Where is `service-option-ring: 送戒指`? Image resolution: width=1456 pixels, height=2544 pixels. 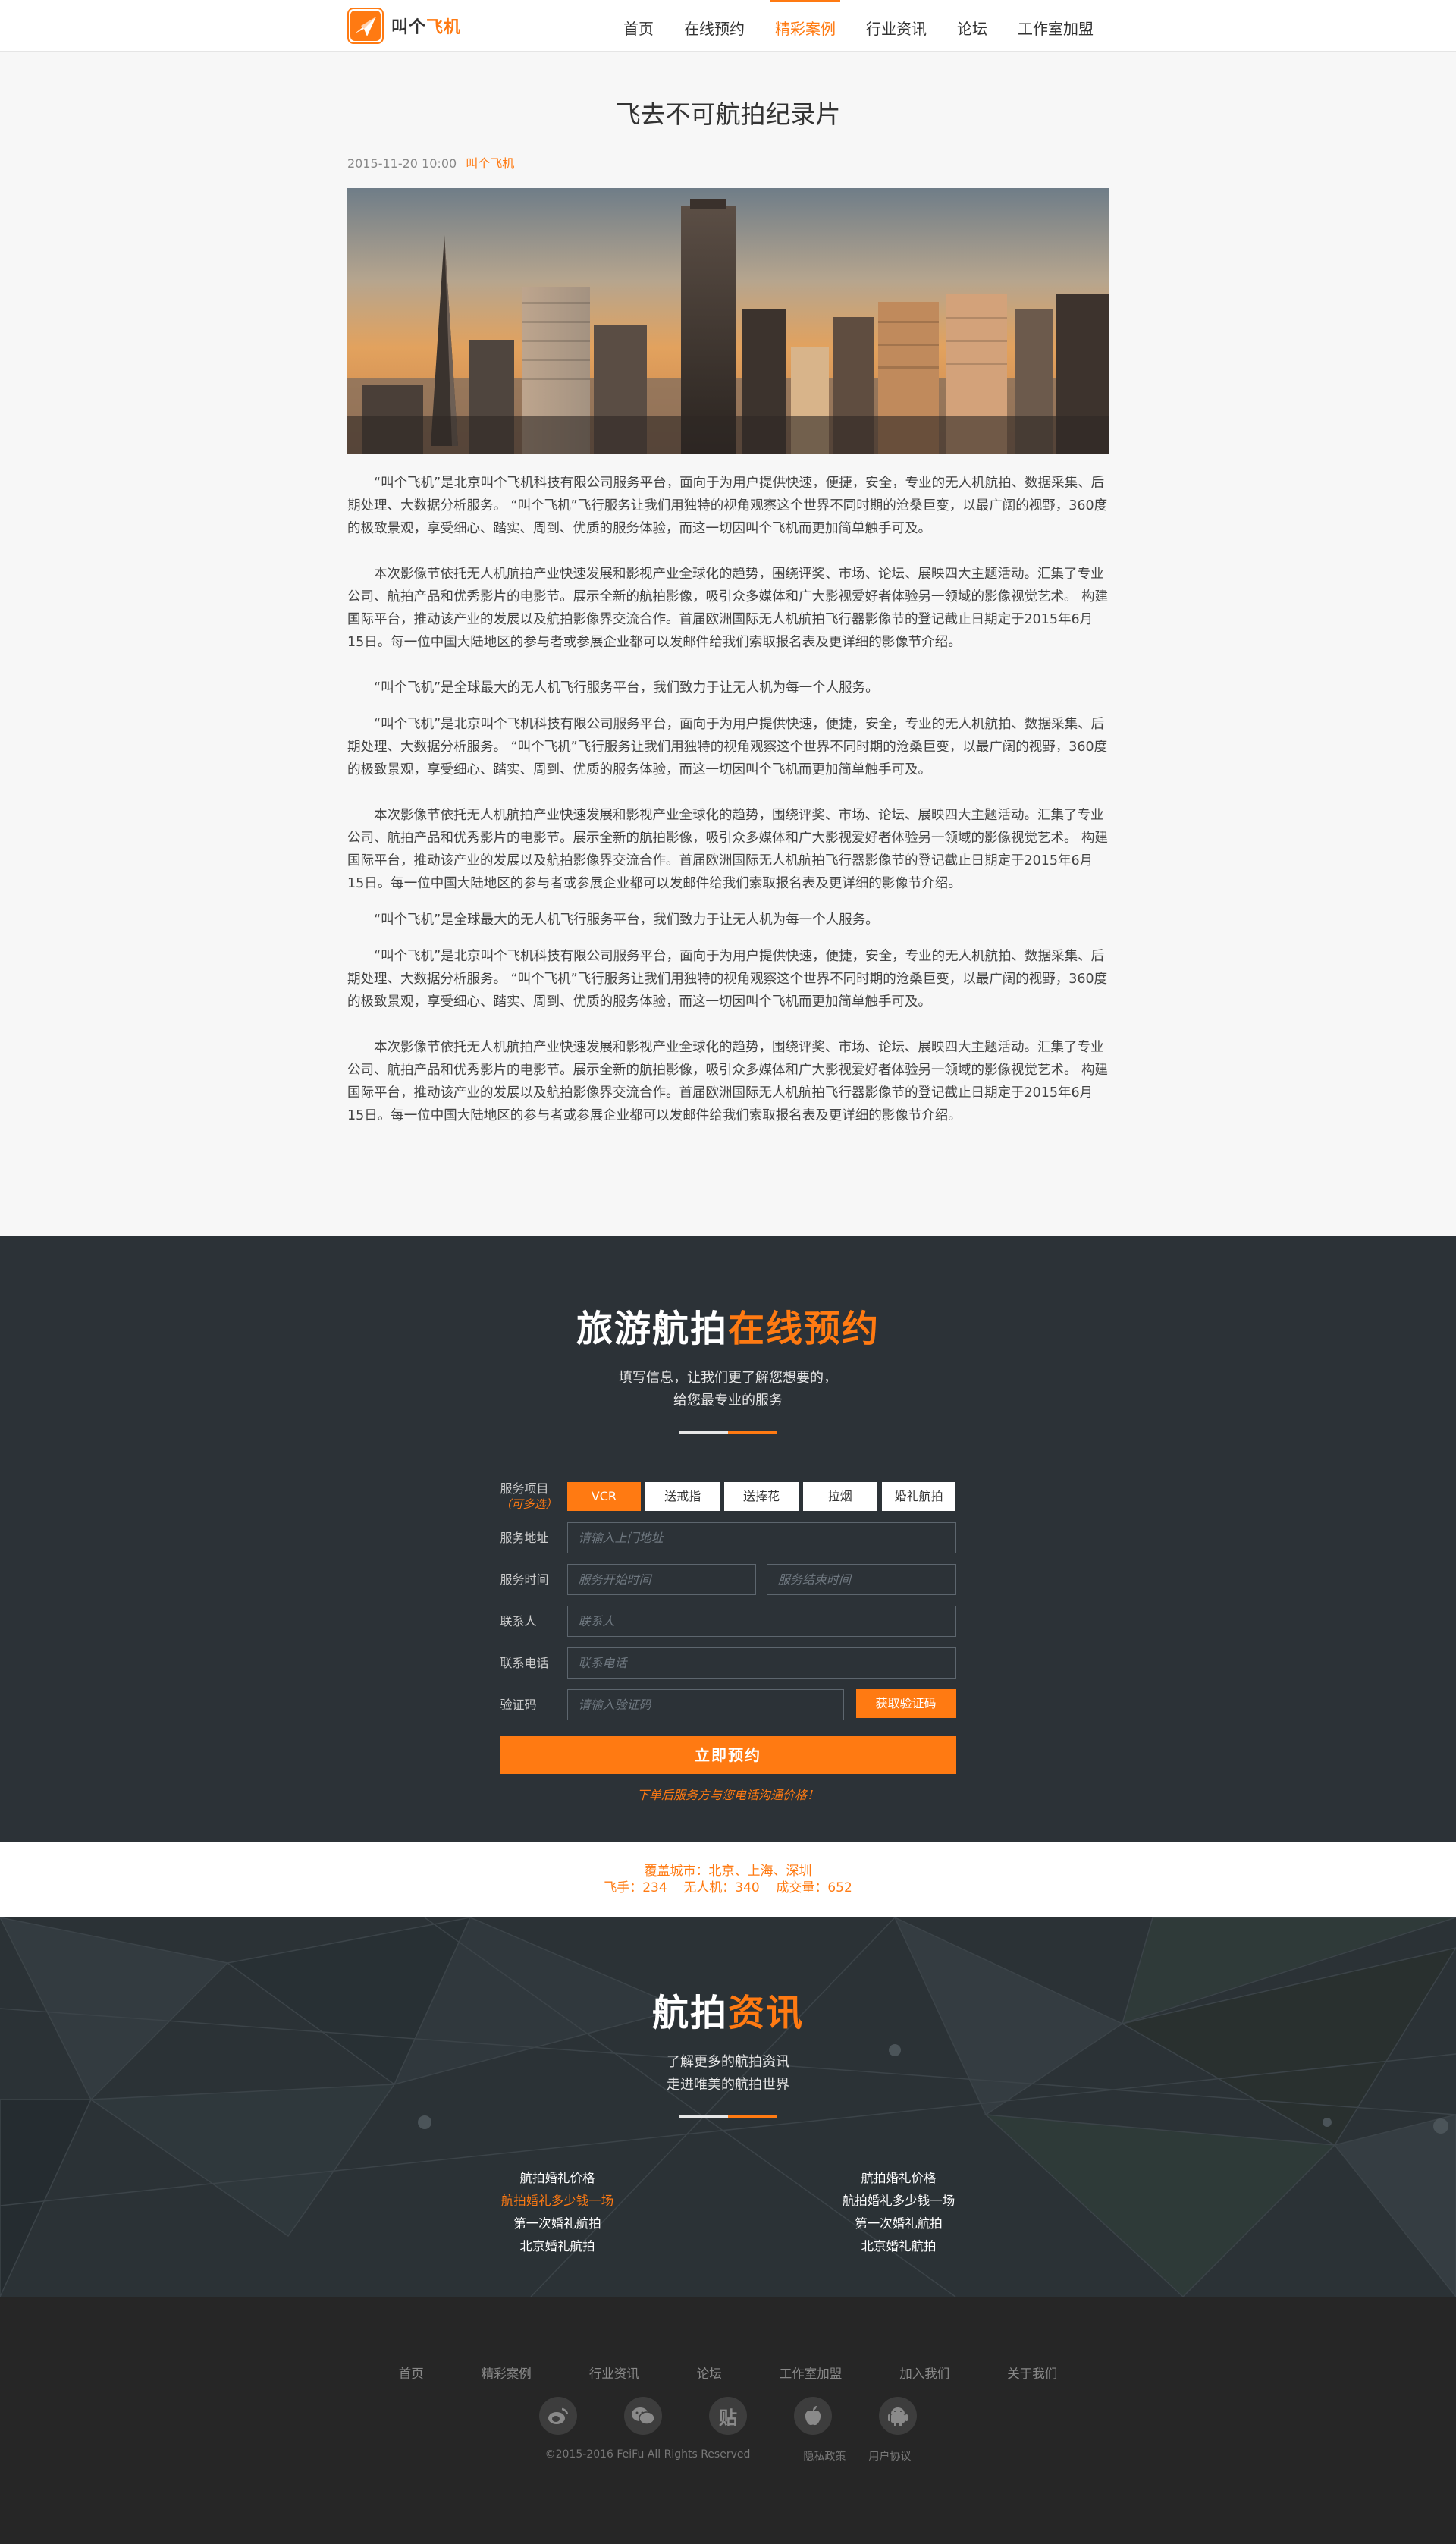 service-option-ring: 送戒指 is located at coordinates (682, 1496).